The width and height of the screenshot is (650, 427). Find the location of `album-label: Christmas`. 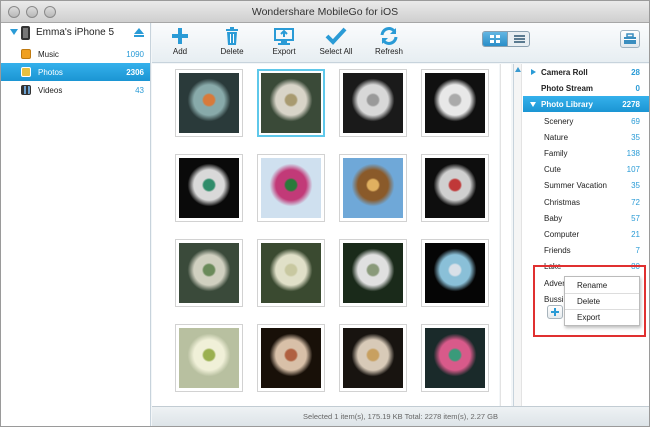

album-label: Christmas is located at coordinates (562, 202).